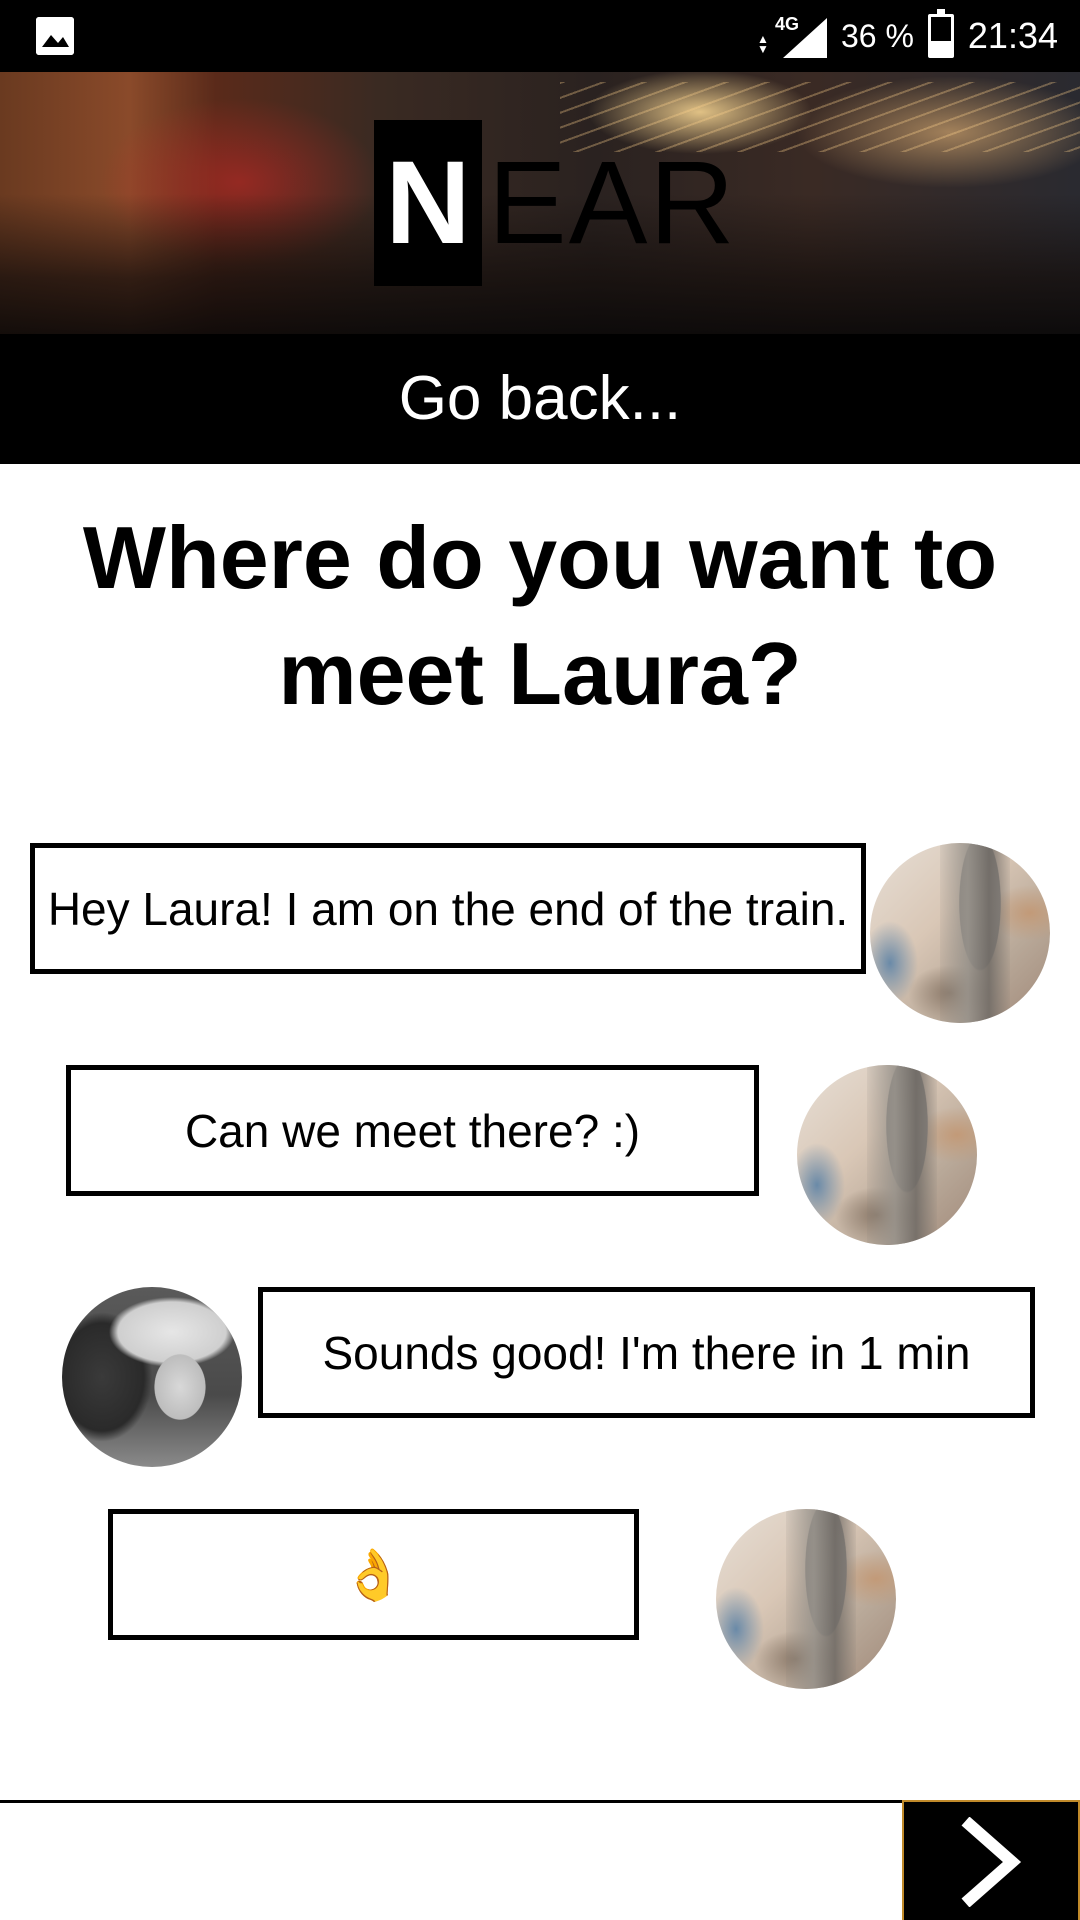 The width and height of the screenshot is (1080, 1920). What do you see at coordinates (940, 33) in the screenshot?
I see `battery-icon` at bounding box center [940, 33].